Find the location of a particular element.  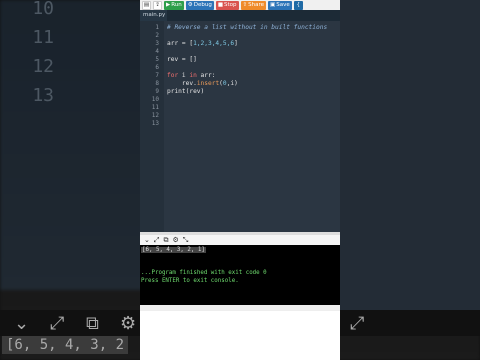

share-label: Share is located at coordinates (256, 5).